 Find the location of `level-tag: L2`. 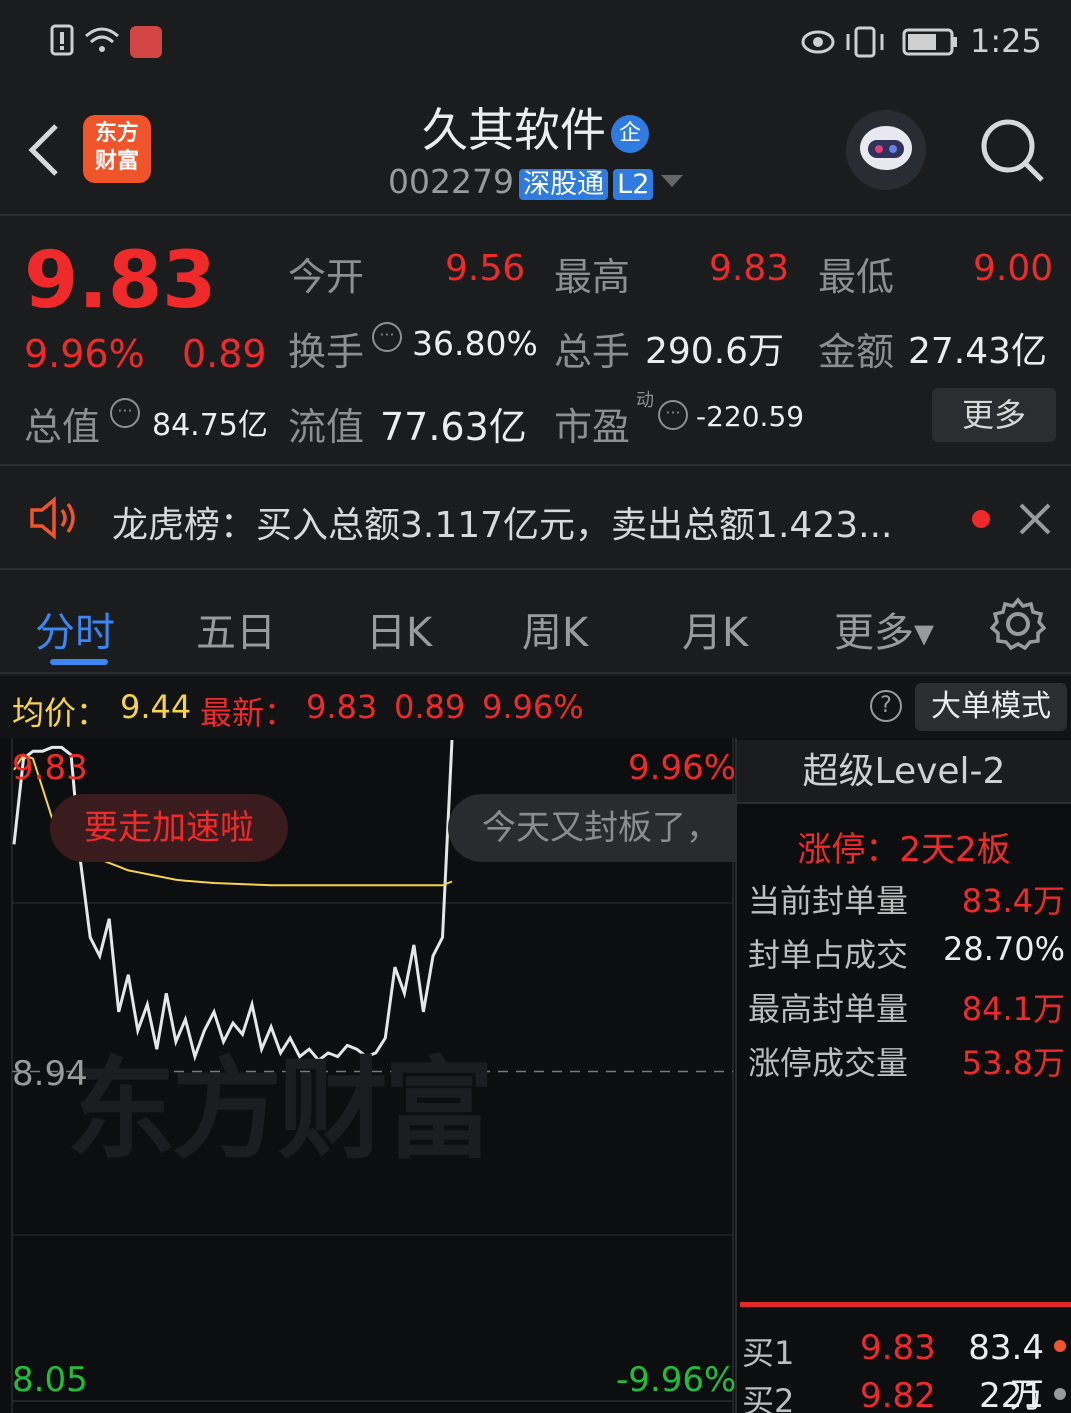

level-tag: L2 is located at coordinates (633, 184).